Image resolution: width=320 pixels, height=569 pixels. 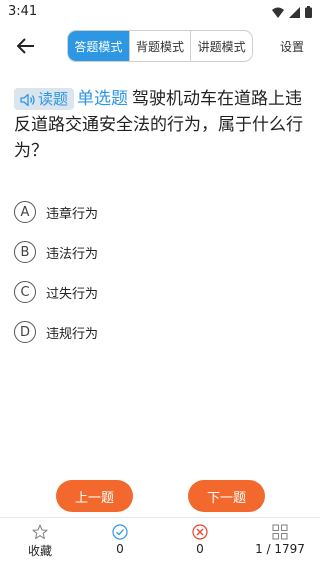 What do you see at coordinates (53, 99) in the screenshot?
I see `read-aloud-label: 读题` at bounding box center [53, 99].